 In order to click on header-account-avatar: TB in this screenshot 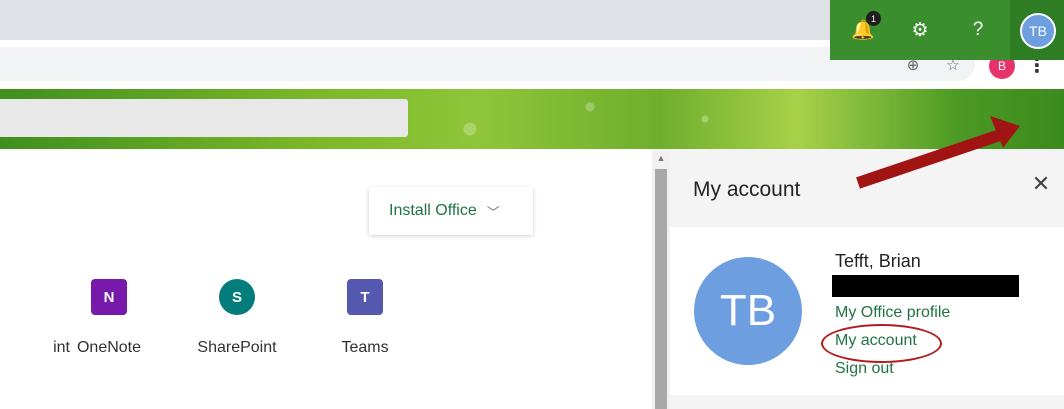, I will do `click(1038, 31)`.